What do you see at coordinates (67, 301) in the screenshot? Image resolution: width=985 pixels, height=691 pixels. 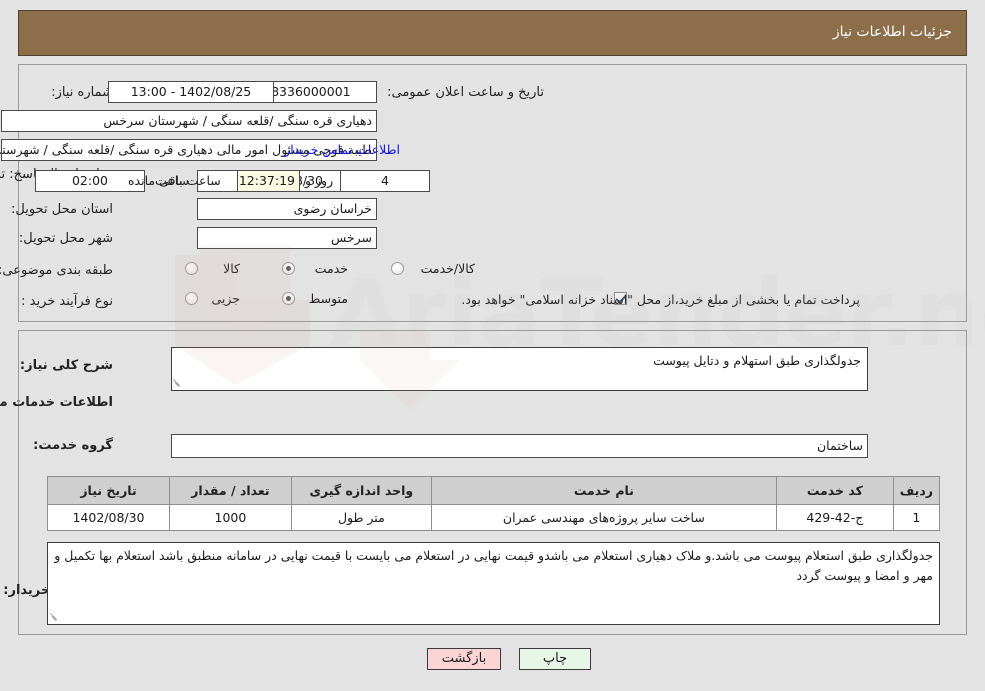 I see `process-label: نوع فرآیند خرید :` at bounding box center [67, 301].